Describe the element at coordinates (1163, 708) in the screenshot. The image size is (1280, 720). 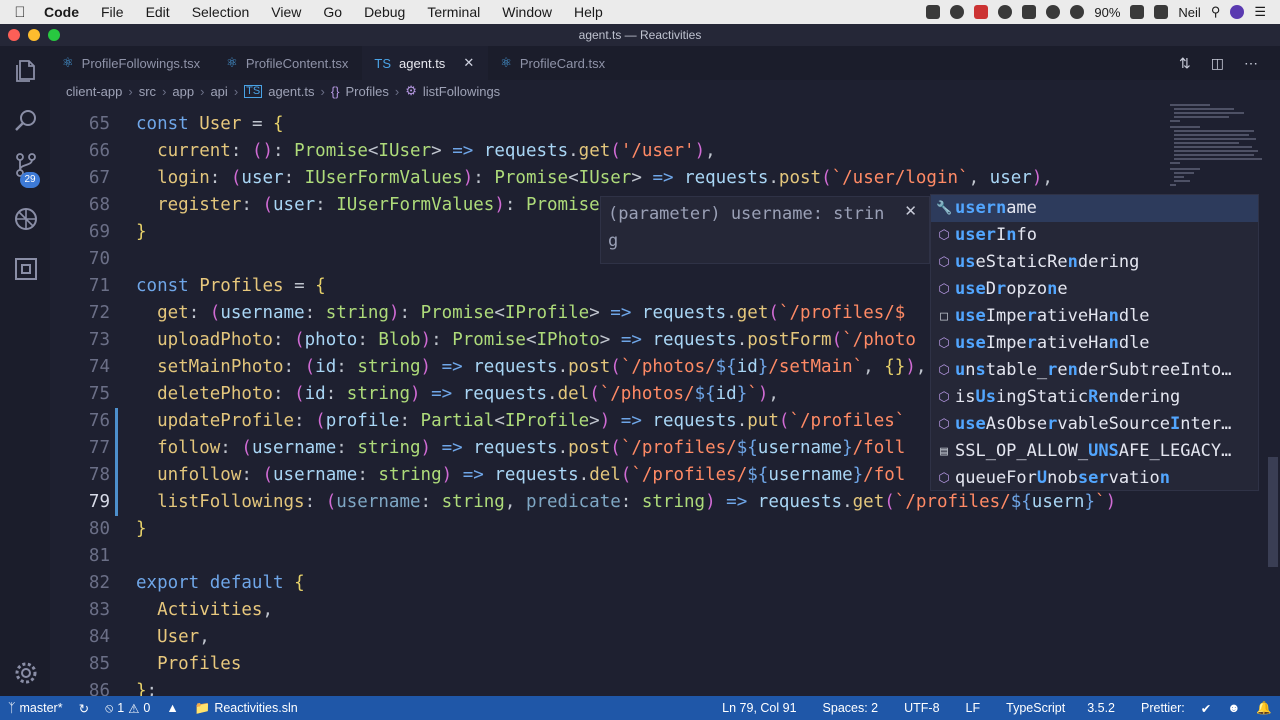
I see `prettier-status: Prettier:` at that location.